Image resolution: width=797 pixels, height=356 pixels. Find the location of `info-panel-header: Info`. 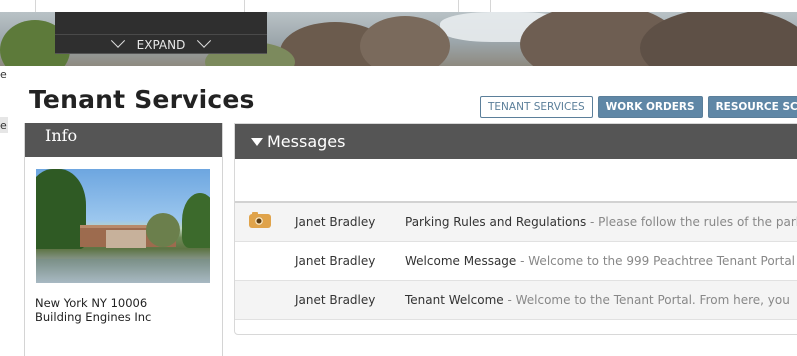

info-panel-header: Info is located at coordinates (123, 140).